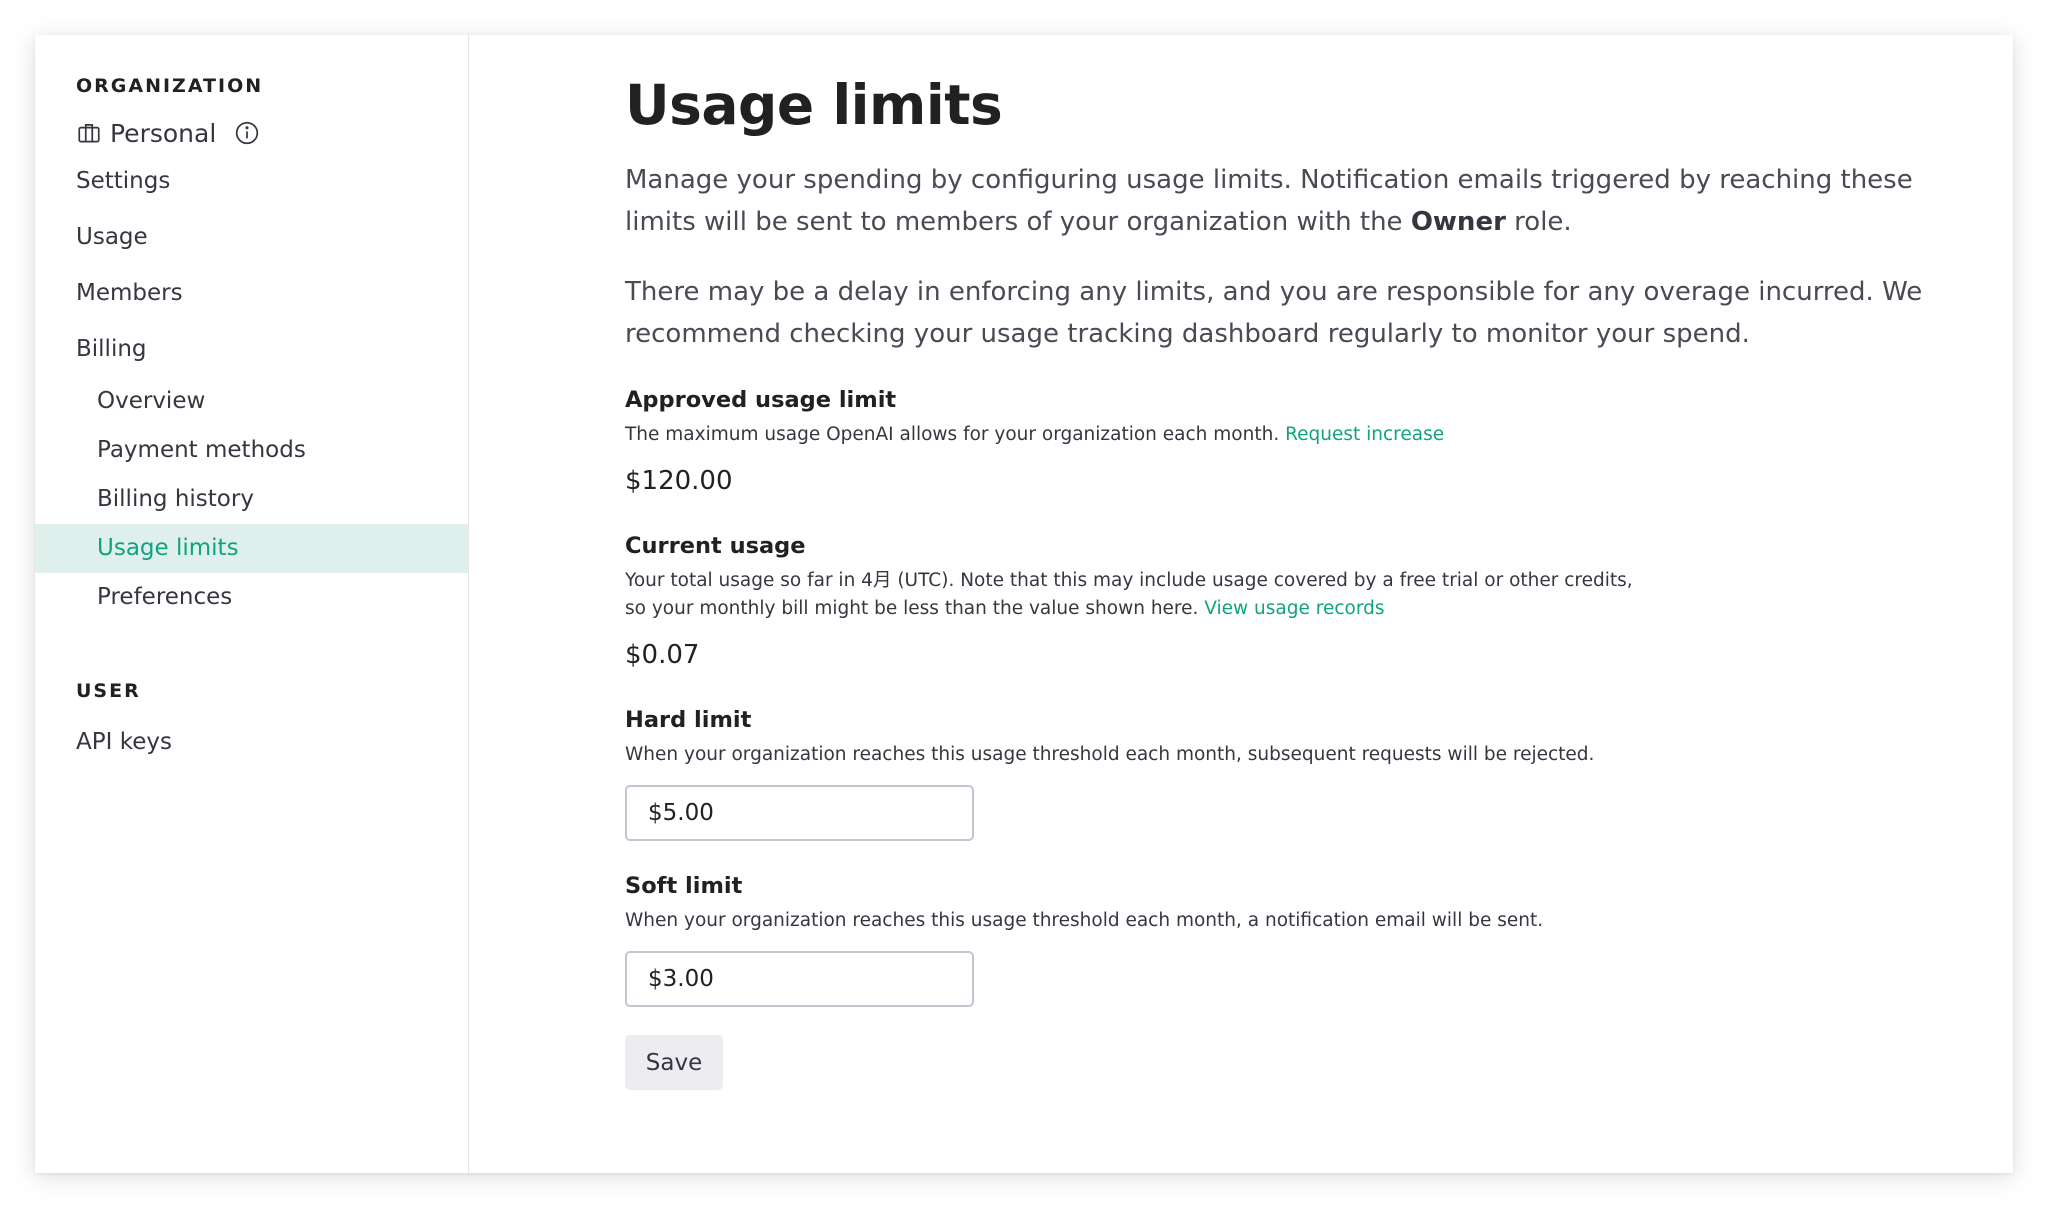 The height and width of the screenshot is (1208, 2048). I want to click on approved-usage-label: Approved usage limit, so click(761, 400).